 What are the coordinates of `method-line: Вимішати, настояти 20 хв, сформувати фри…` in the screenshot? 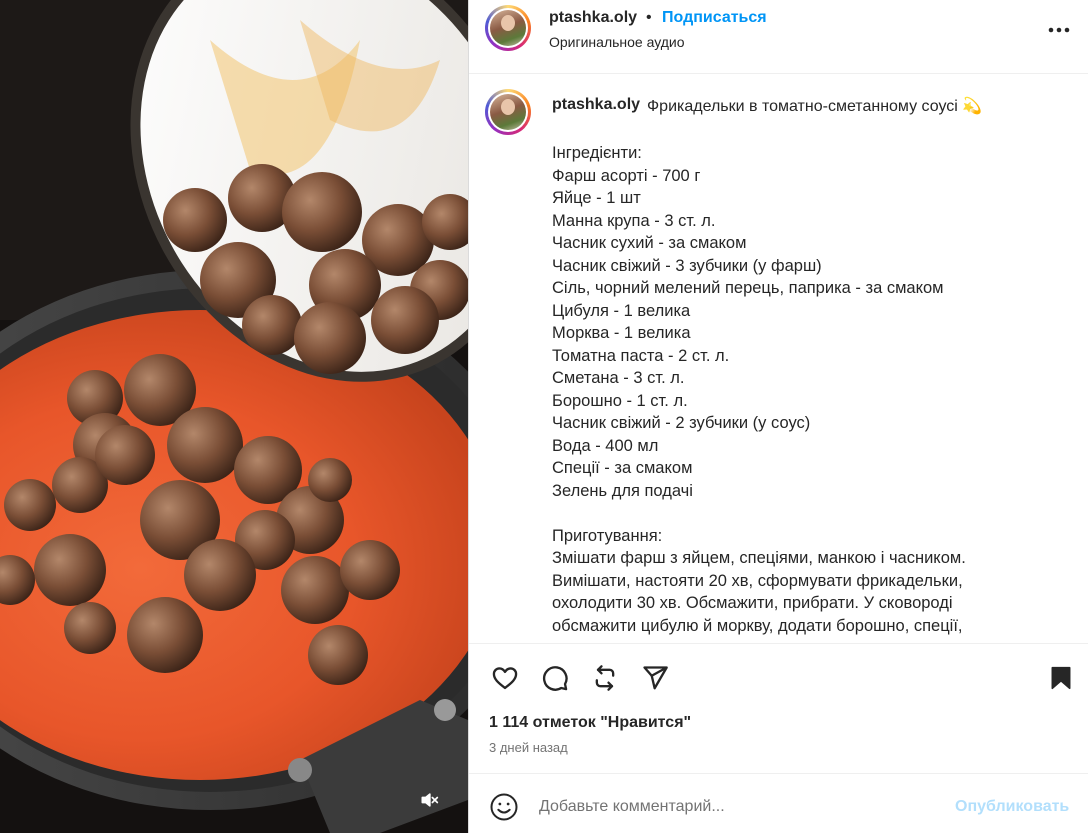 It's located at (757, 580).